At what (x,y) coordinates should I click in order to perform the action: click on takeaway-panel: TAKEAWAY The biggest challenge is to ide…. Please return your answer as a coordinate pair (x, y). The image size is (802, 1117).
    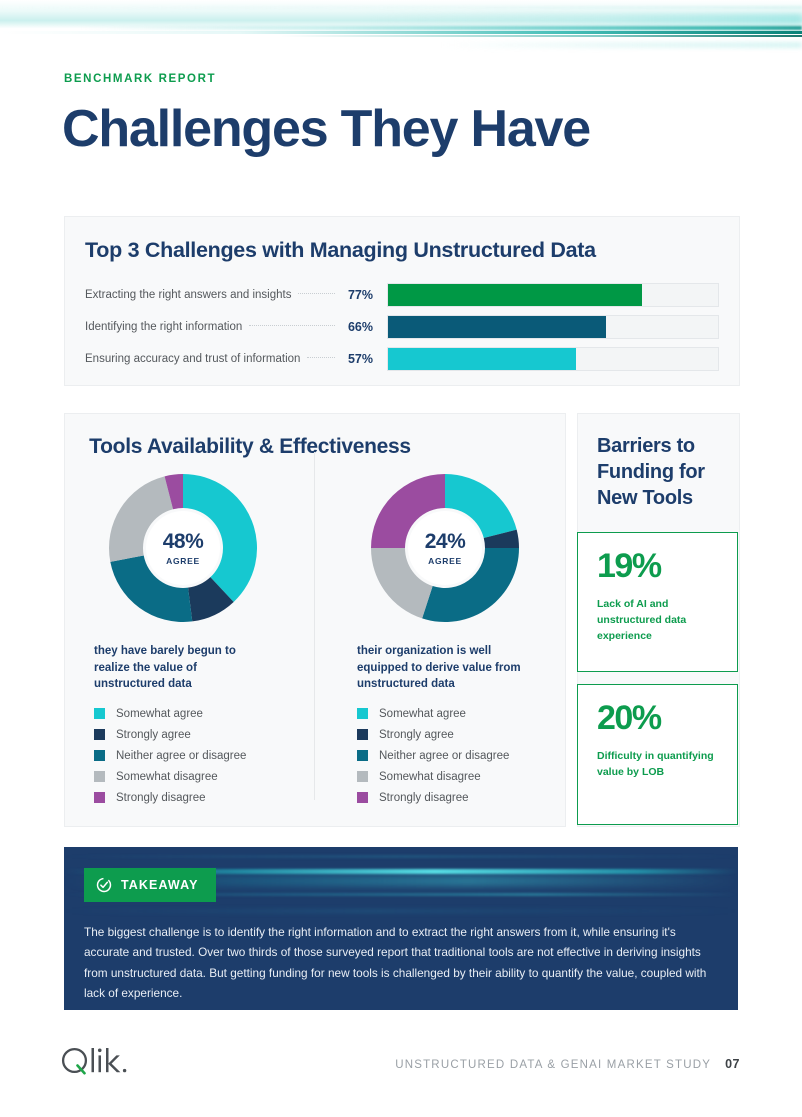
    Looking at the image, I should click on (401, 928).